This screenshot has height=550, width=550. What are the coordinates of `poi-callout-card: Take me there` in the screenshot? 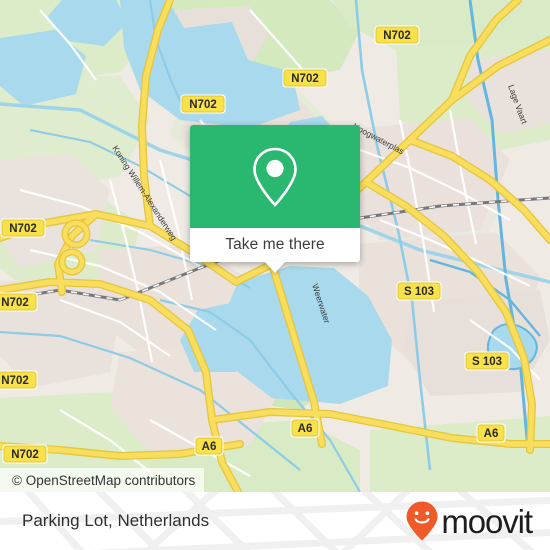 It's located at (275, 199).